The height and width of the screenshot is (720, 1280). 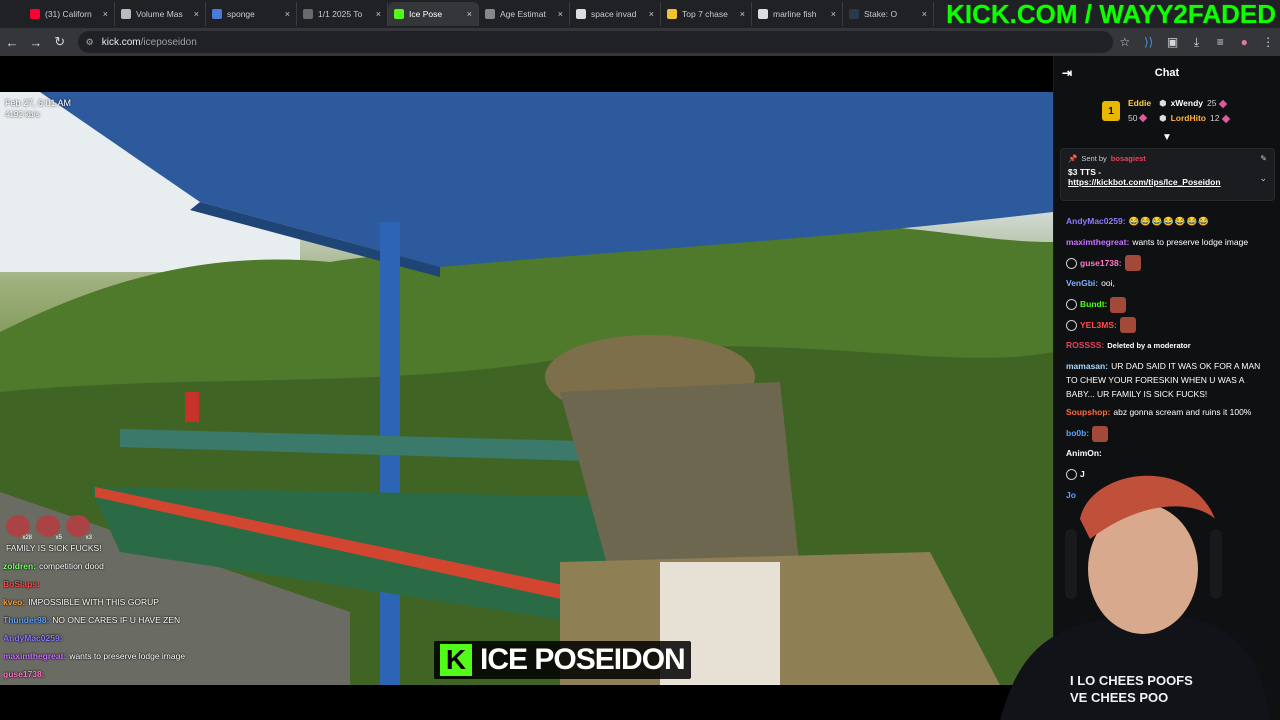 I want to click on browser-tab: (31) Californ ×, so click(x=69, y=14).